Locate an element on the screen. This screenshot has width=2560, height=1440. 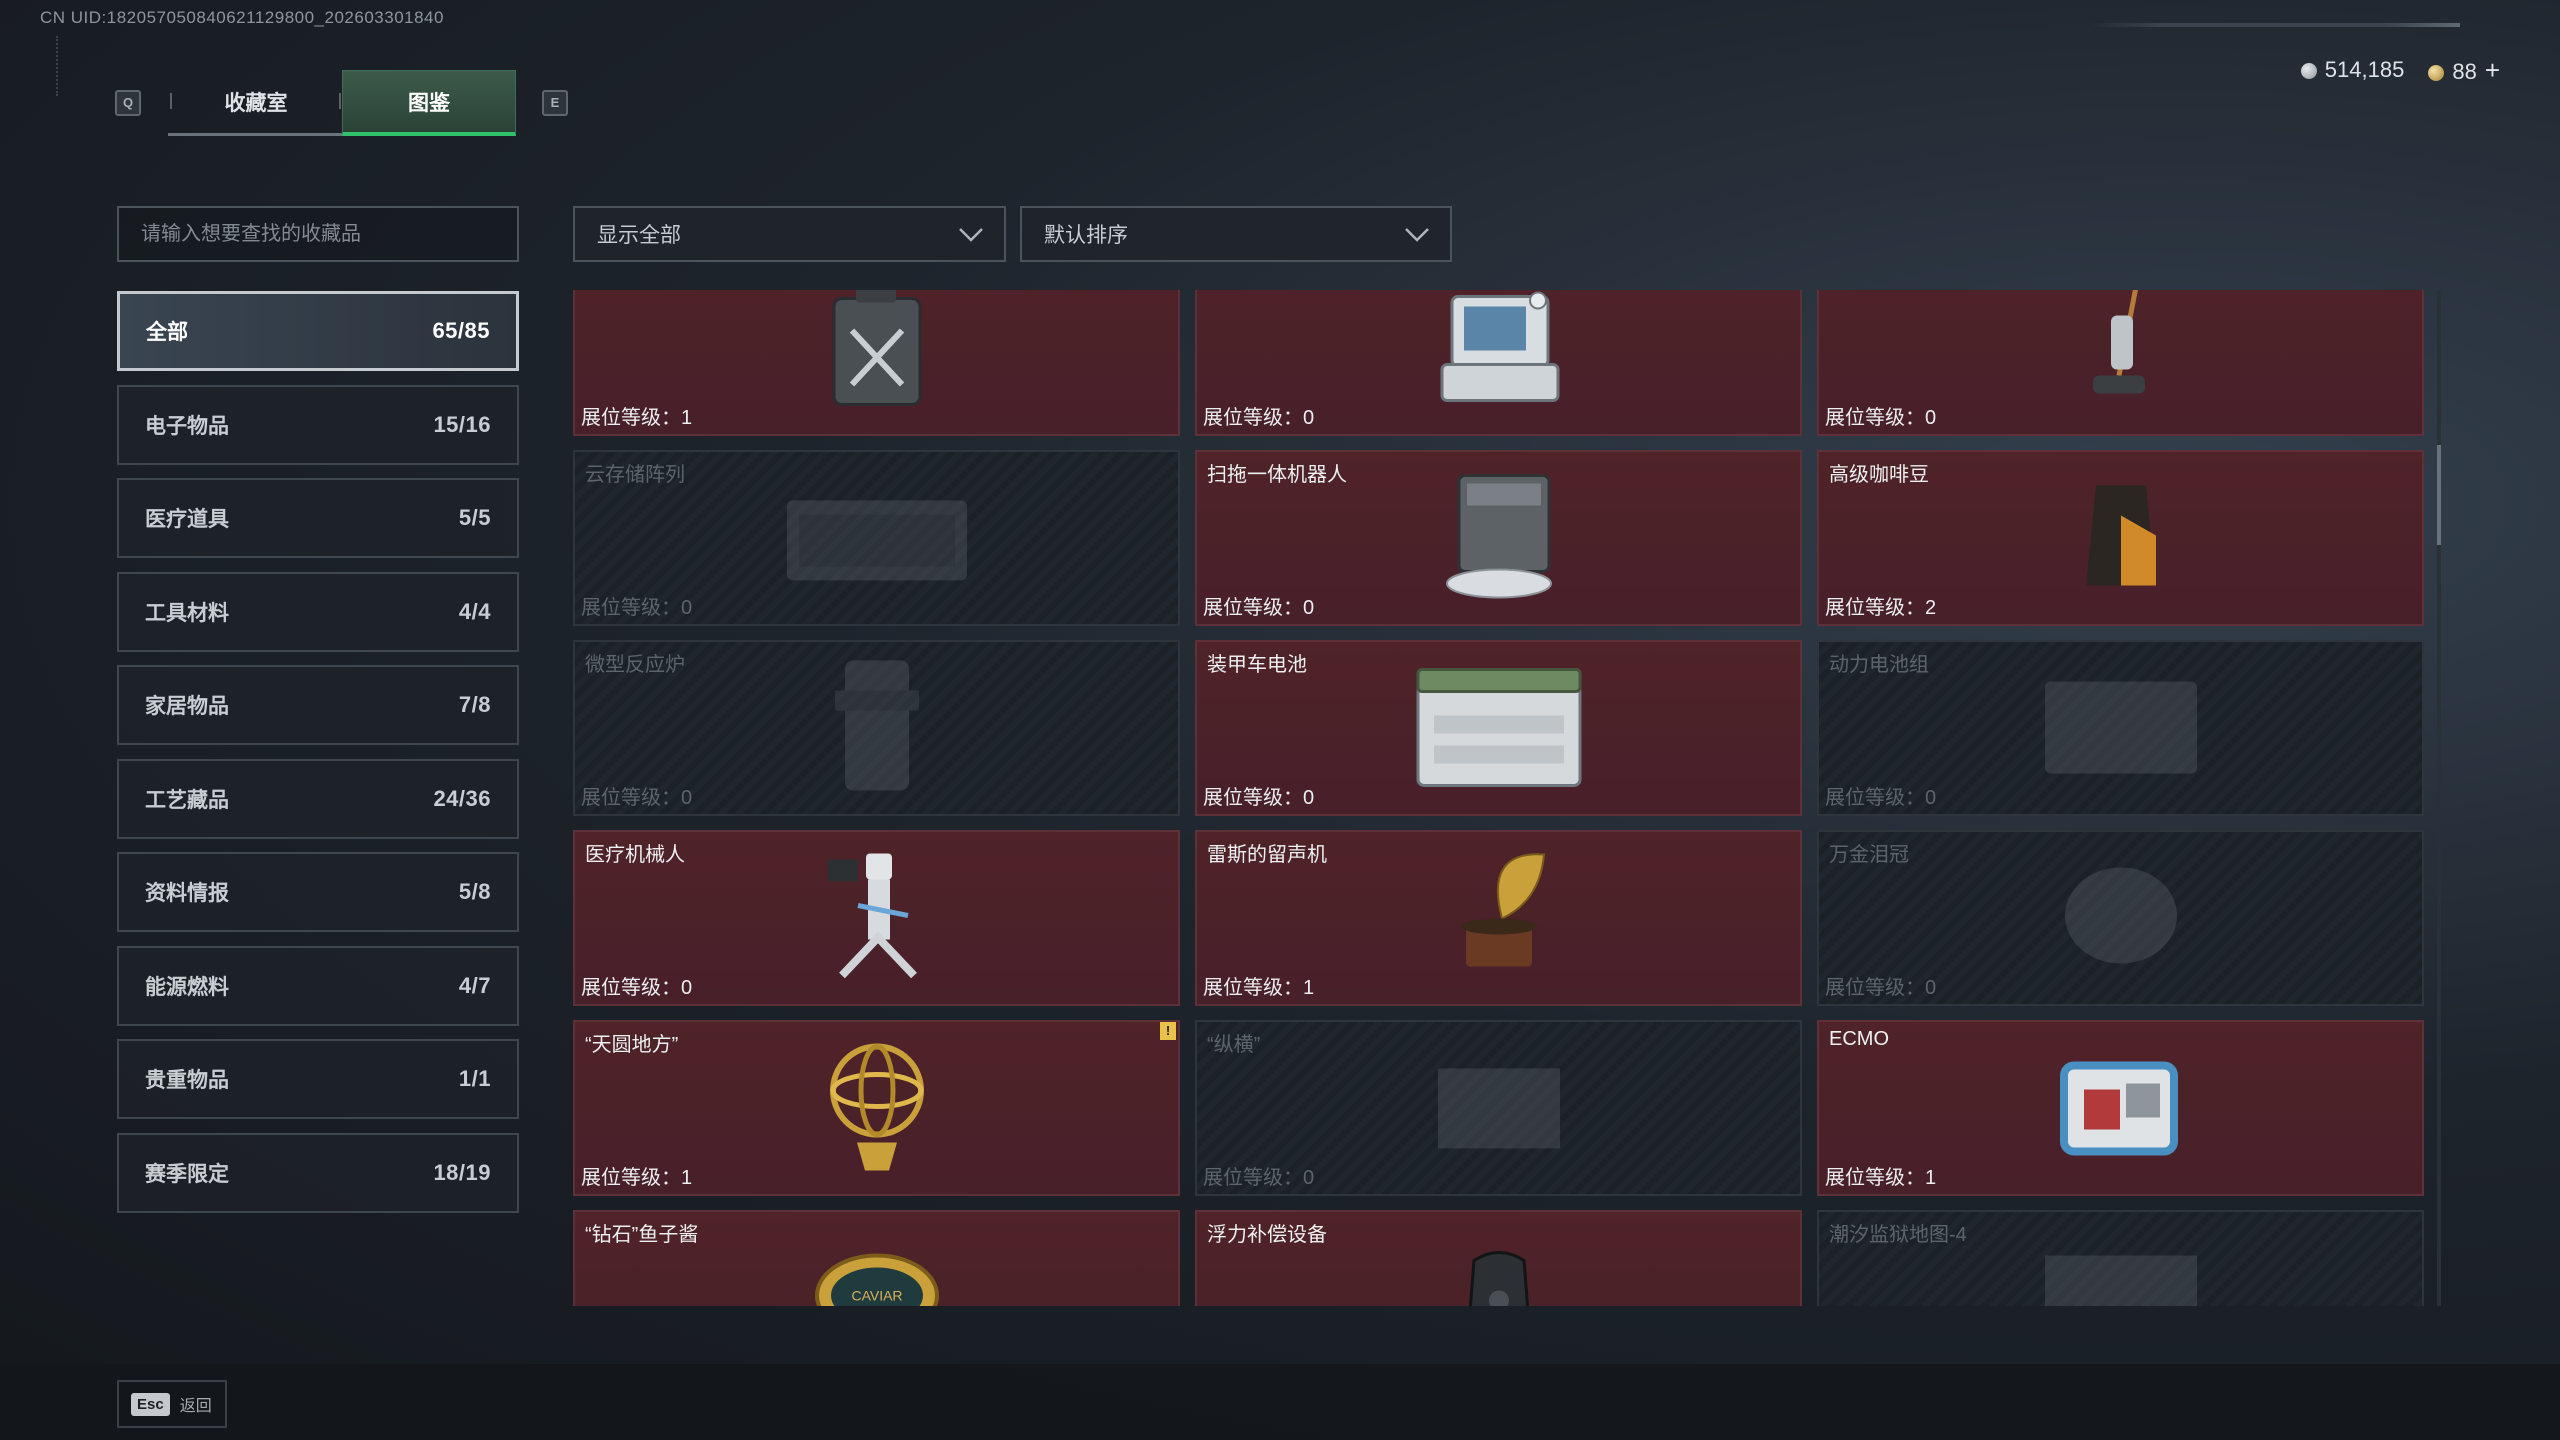
category-item: 贵重物品 1/1 is located at coordinates (318, 1079).